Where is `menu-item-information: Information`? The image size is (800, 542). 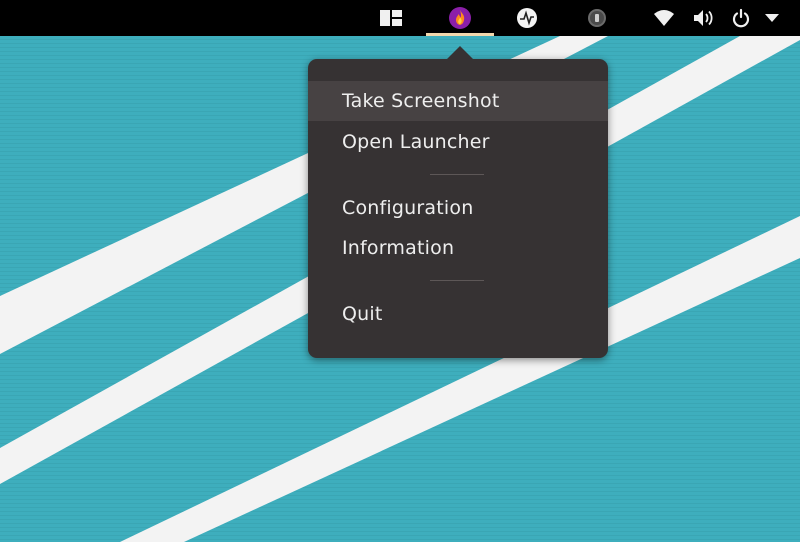 menu-item-information: Information is located at coordinates (458, 248).